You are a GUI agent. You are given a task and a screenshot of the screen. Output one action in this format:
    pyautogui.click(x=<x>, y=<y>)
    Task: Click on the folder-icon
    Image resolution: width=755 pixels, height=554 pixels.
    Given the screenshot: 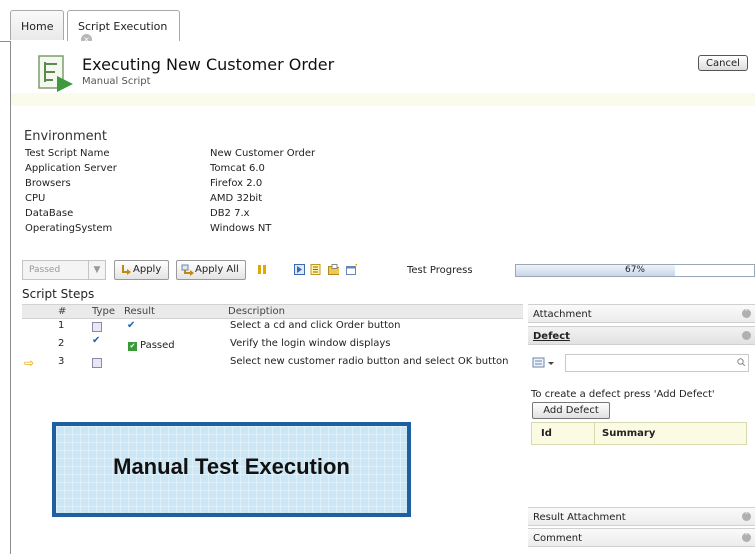 What is the action you would take?
    pyautogui.click(x=333, y=269)
    